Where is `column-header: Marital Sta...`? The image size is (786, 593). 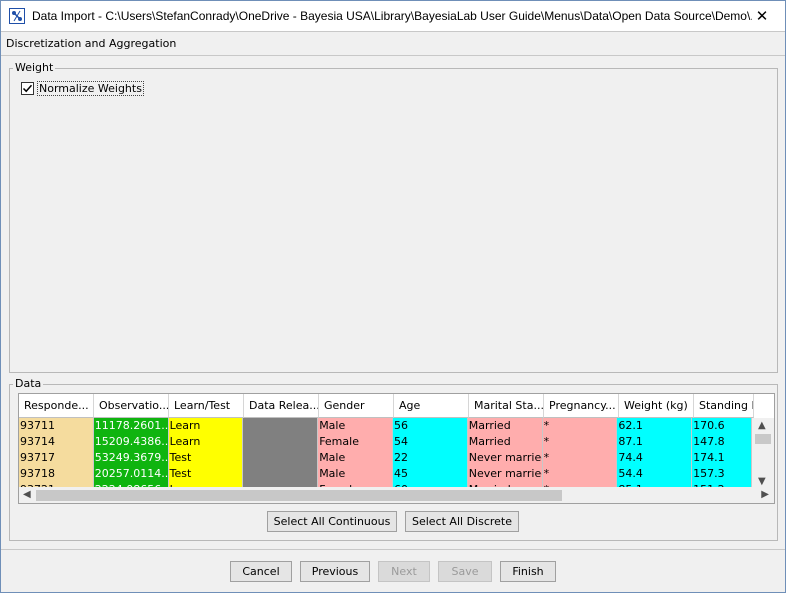
column-header: Marital Sta... is located at coordinates (506, 406).